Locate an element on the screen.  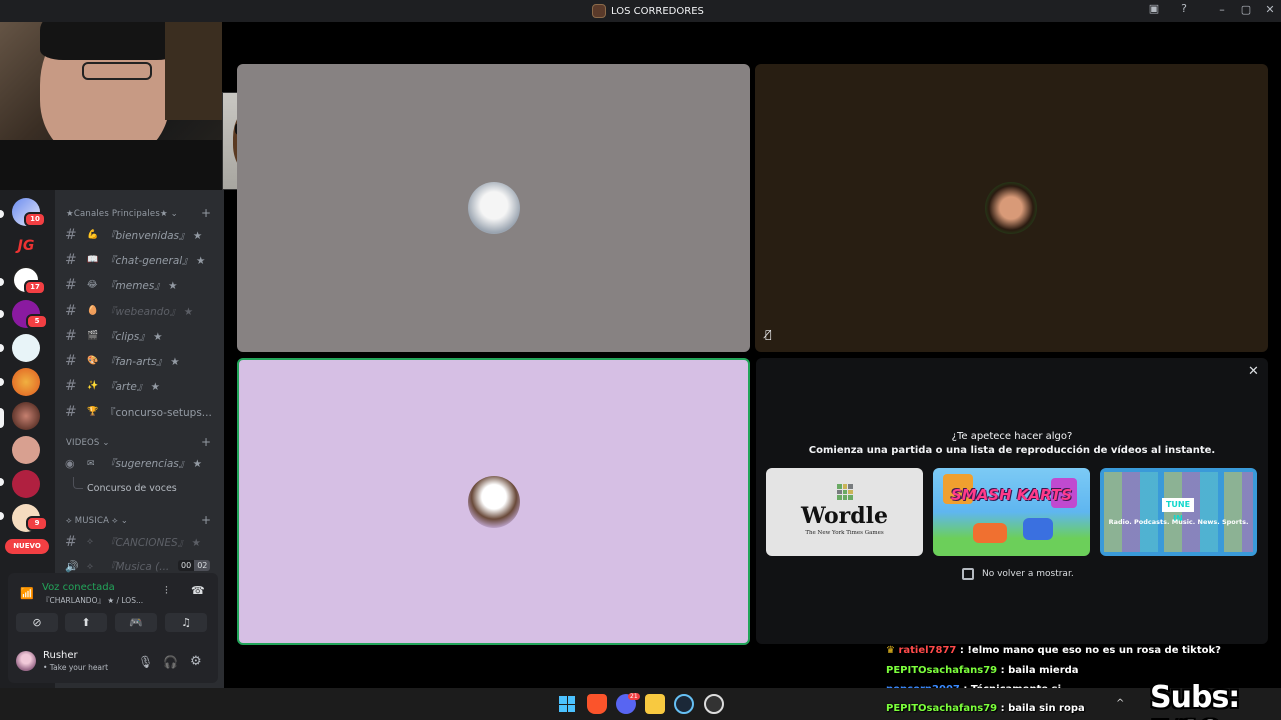
channel-memes: # 😂 『memes』 ★ is located at coordinates (140, 285).